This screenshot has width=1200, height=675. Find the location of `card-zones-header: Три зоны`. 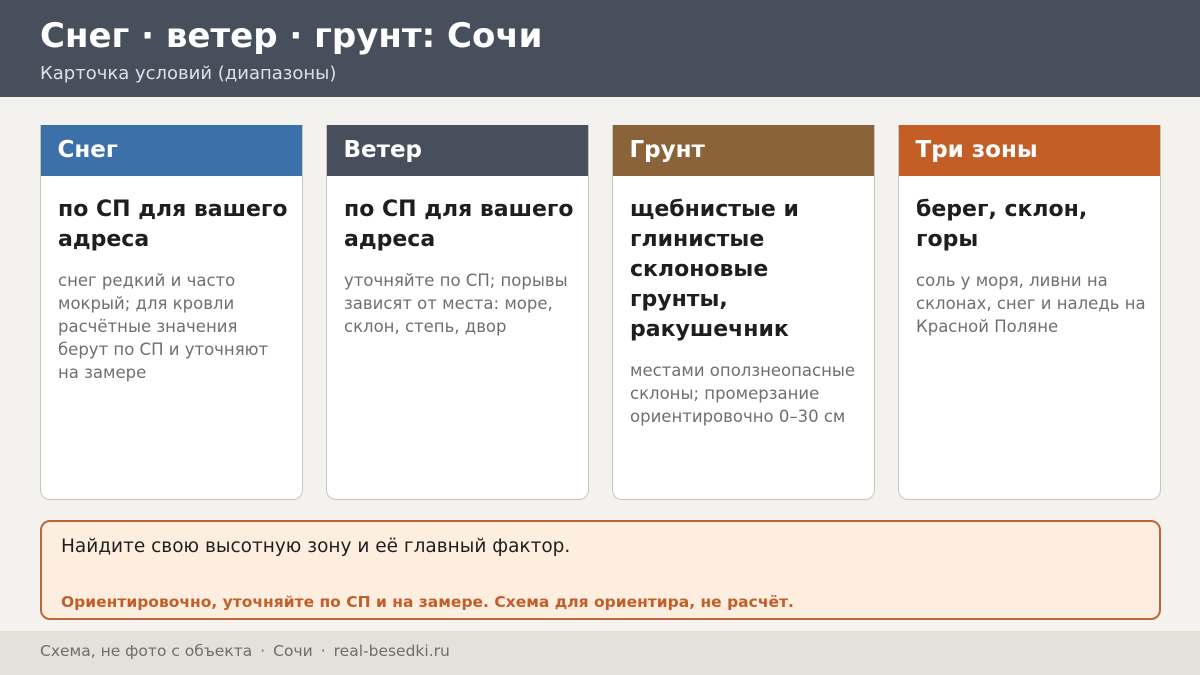

card-zones-header: Три зоны is located at coordinates (1029, 150).